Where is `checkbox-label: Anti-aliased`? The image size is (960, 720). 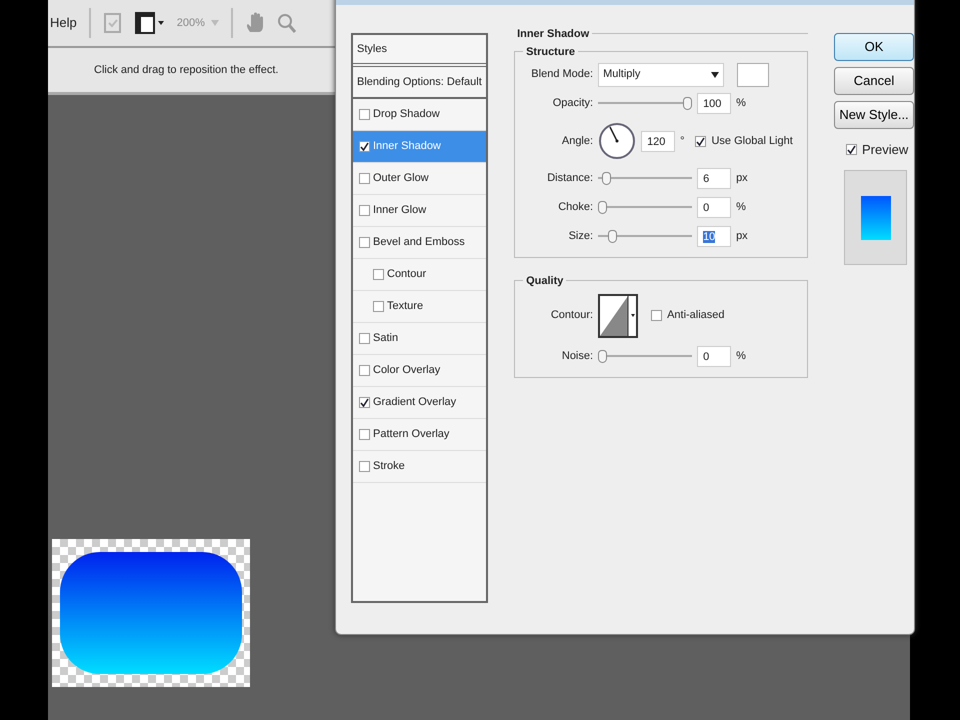 checkbox-label: Anti-aliased is located at coordinates (696, 316).